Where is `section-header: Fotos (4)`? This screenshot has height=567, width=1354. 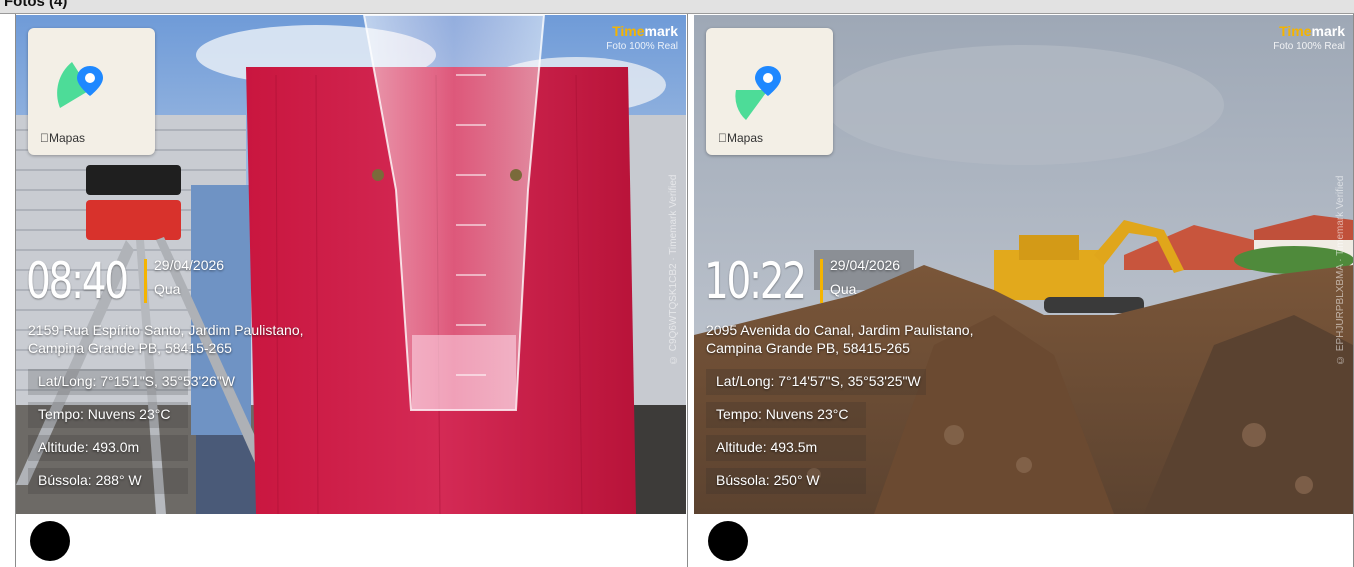
section-header: Fotos (4) is located at coordinates (677, 7).